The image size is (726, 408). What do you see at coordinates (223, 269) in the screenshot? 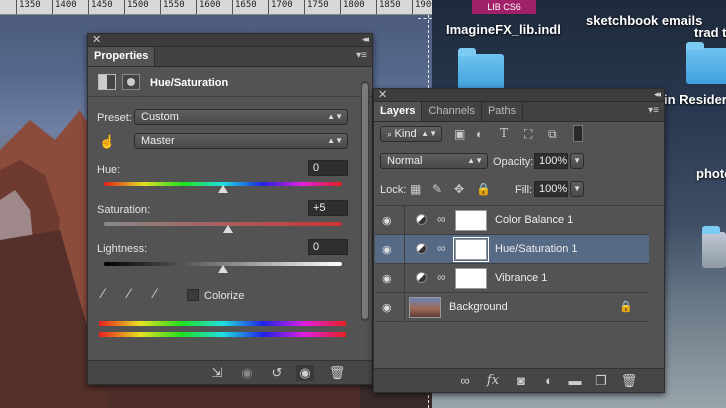
I see `lightness-slider-thumb` at bounding box center [223, 269].